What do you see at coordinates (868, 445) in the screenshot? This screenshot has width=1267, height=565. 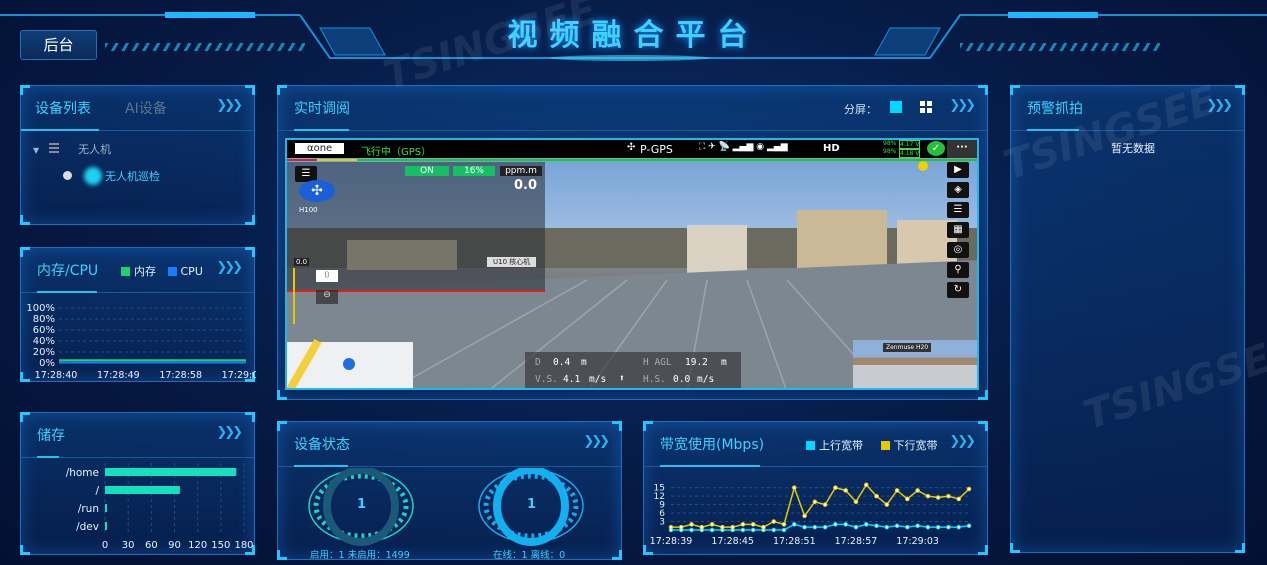 I see `bandwidth-legend: 上行宽带 下行宽带` at bounding box center [868, 445].